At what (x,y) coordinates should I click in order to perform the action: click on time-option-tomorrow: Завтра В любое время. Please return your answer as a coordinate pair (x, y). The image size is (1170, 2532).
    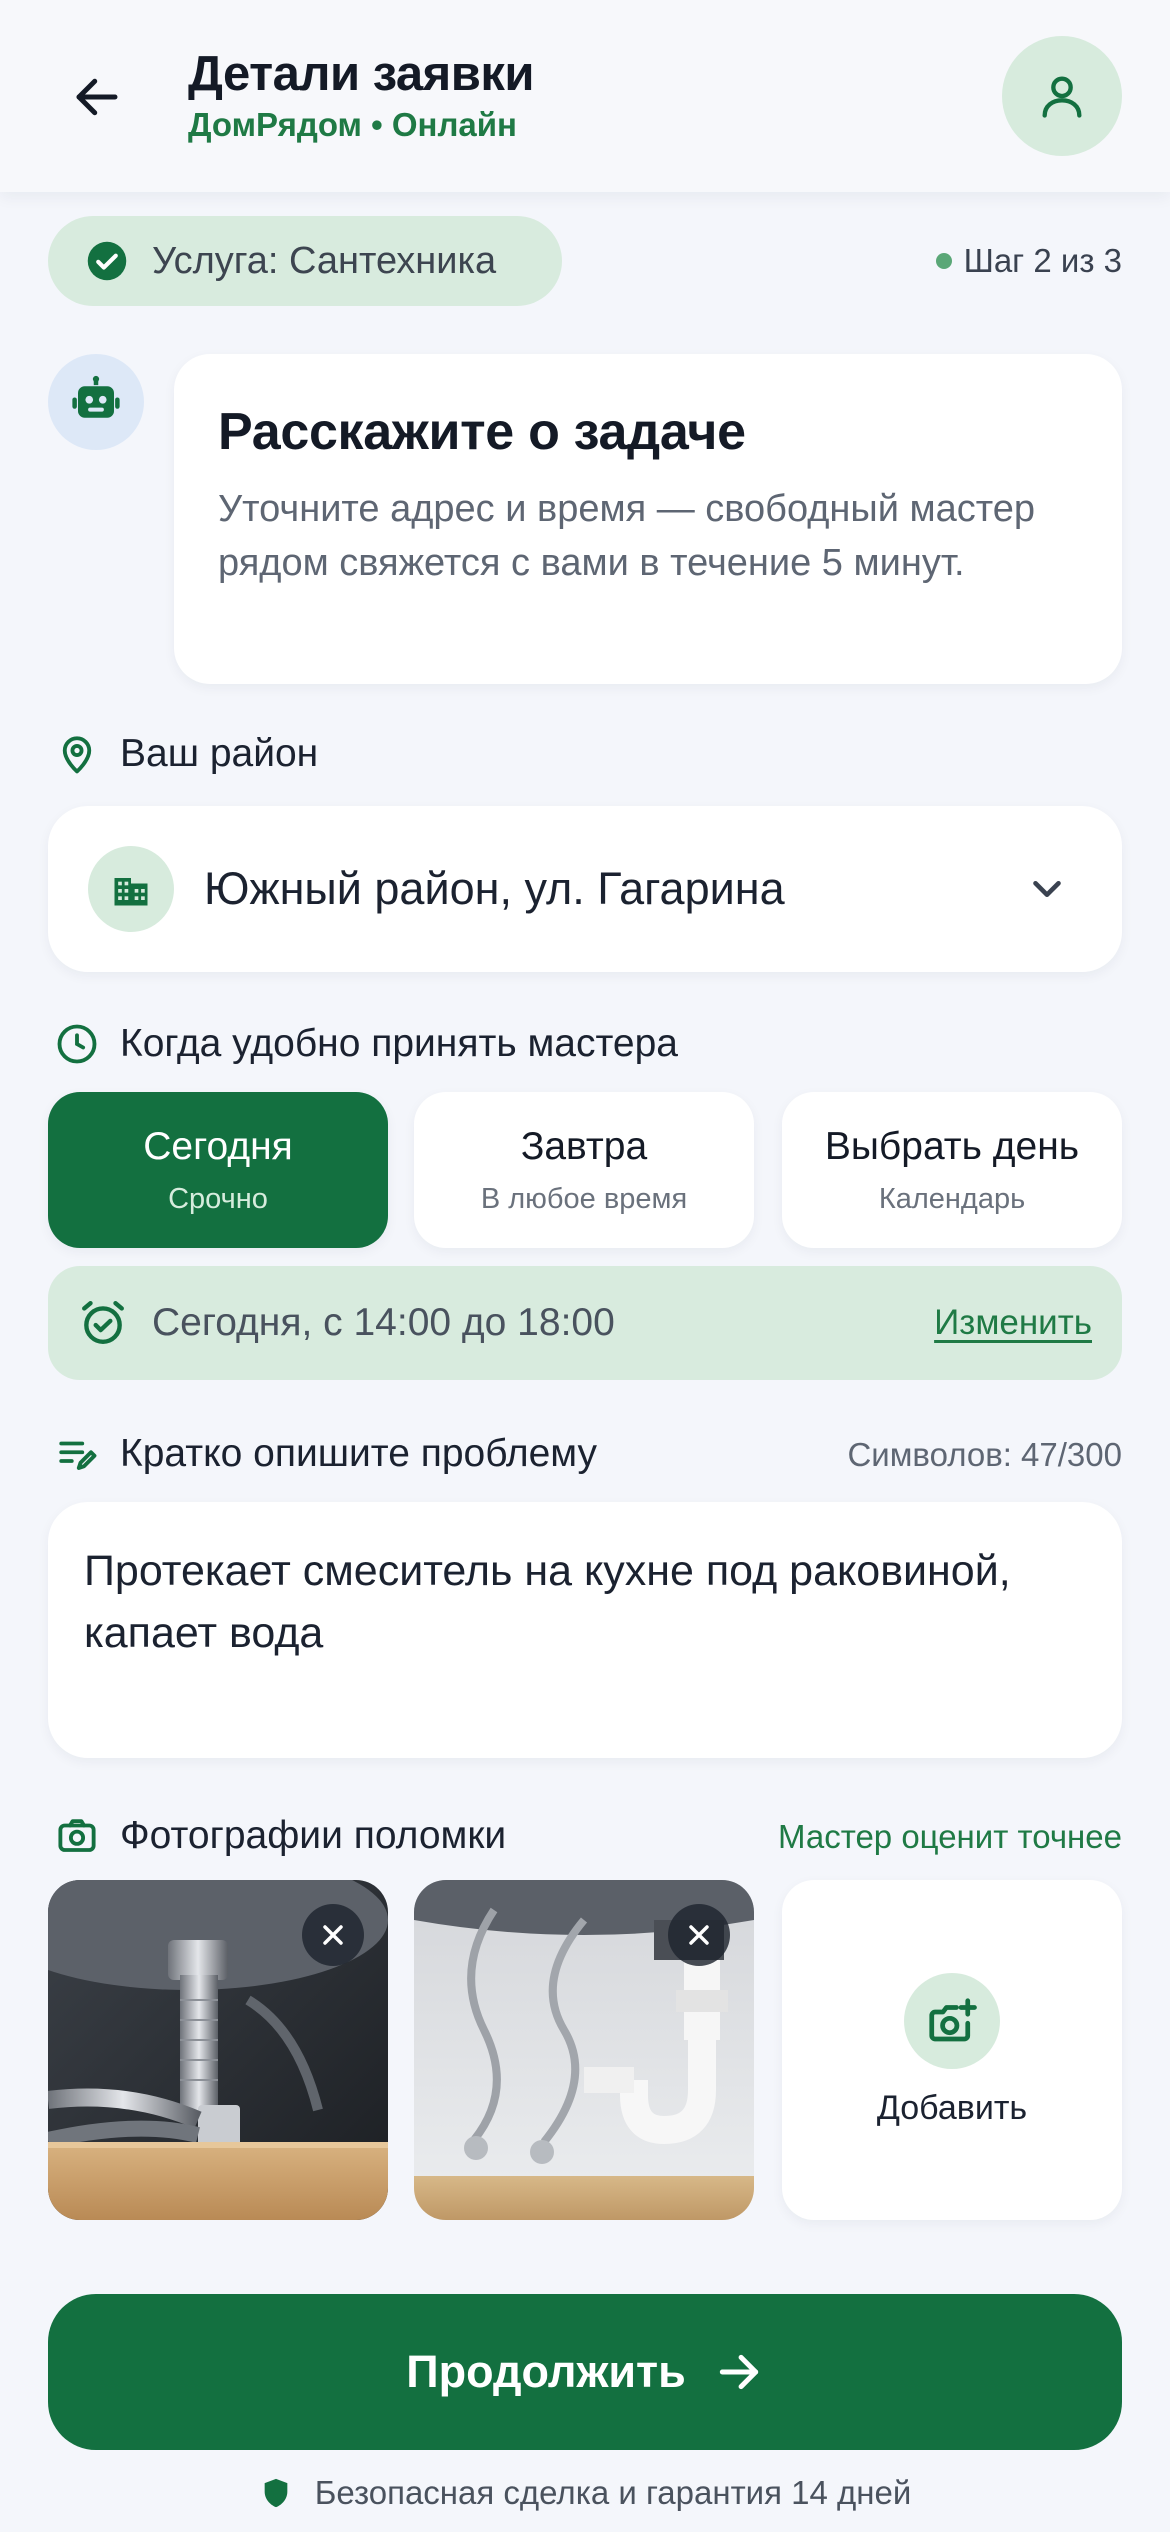
    Looking at the image, I should click on (584, 1170).